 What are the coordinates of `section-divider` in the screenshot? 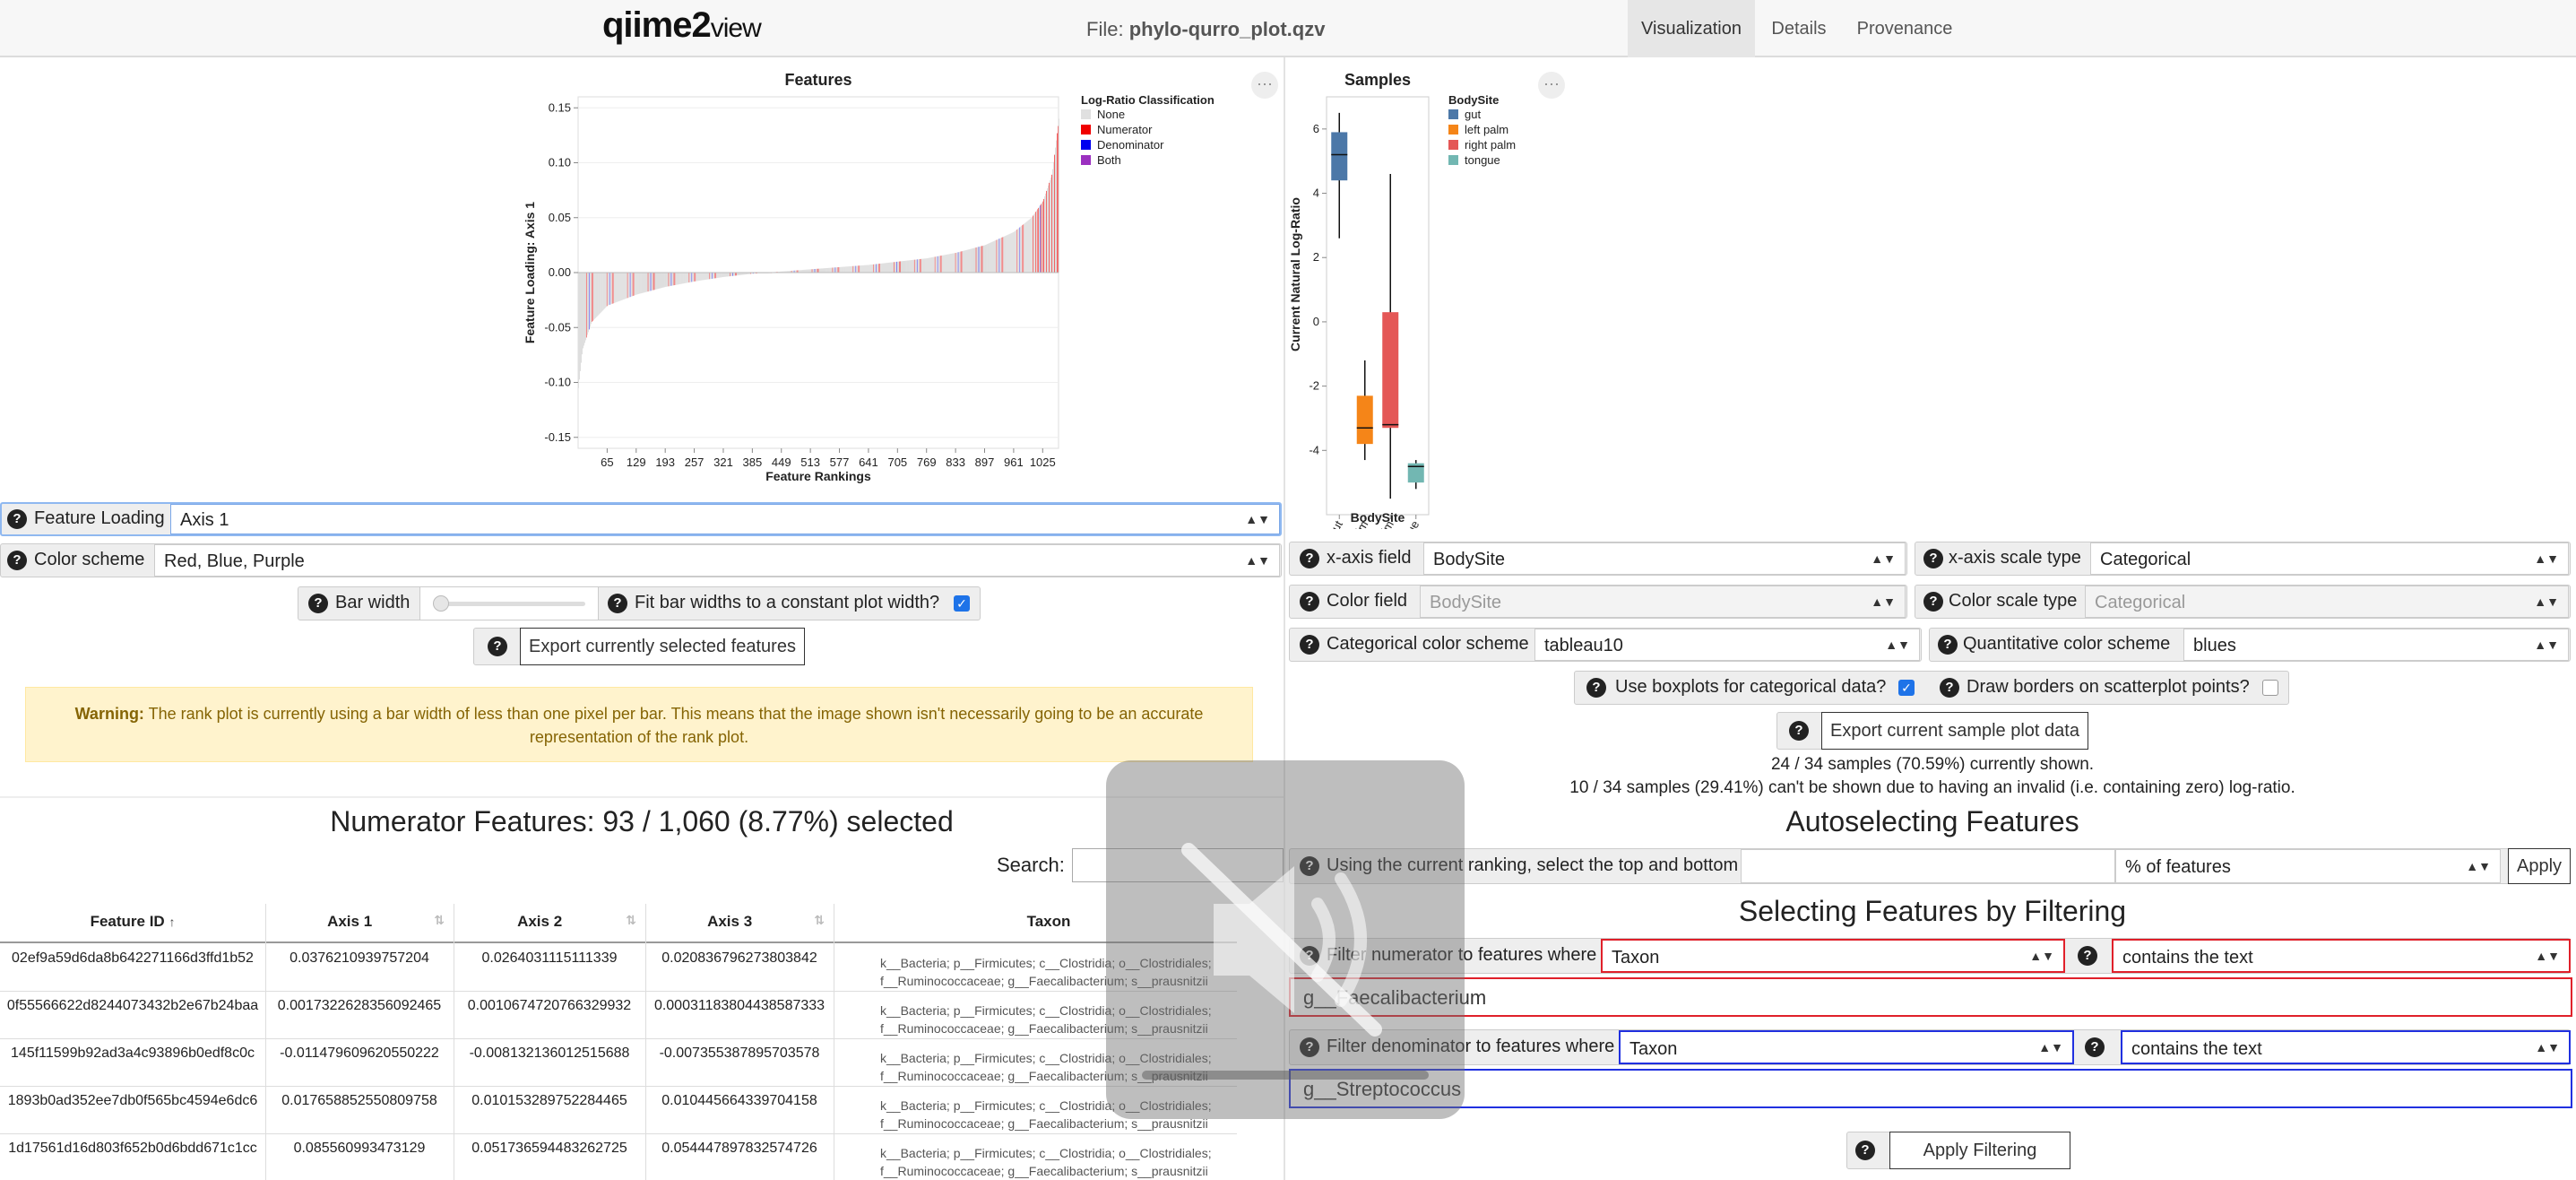 It's located at (642, 797).